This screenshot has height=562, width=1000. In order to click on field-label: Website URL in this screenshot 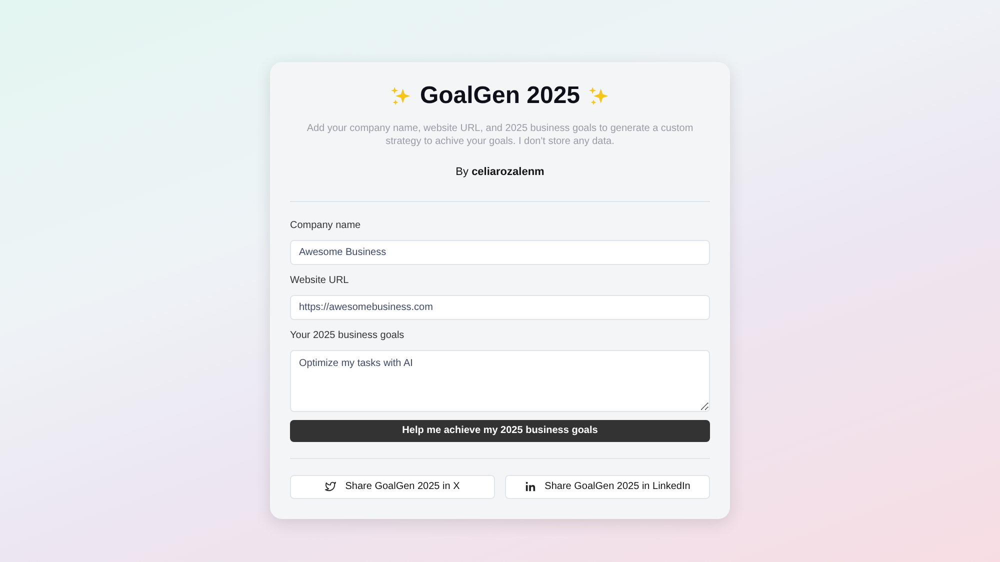, I will do `click(320, 281)`.